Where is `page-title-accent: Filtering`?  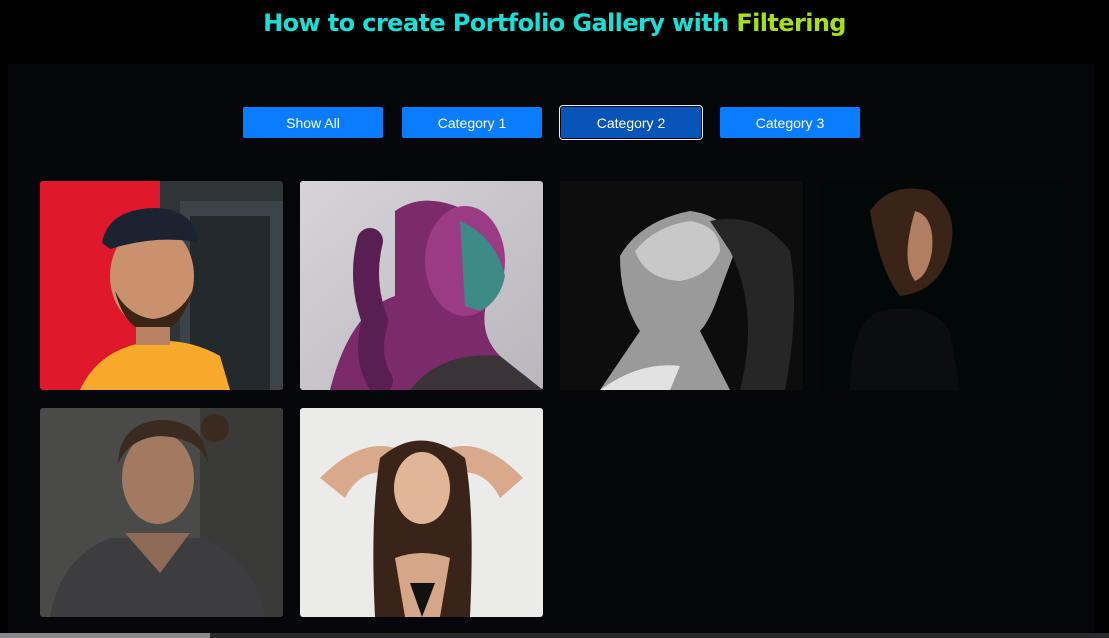
page-title-accent: Filtering is located at coordinates (791, 23).